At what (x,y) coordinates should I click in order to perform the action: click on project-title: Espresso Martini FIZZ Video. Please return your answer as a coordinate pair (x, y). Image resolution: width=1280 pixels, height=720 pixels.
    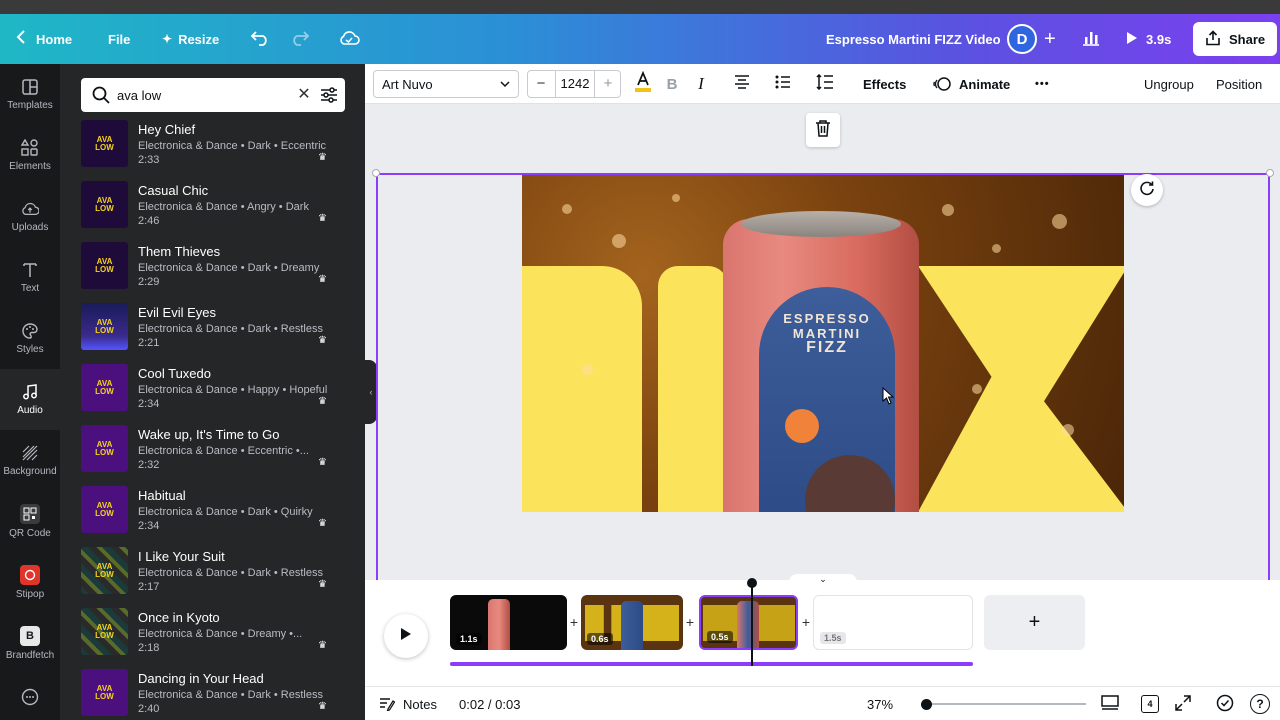
    Looking at the image, I should click on (913, 39).